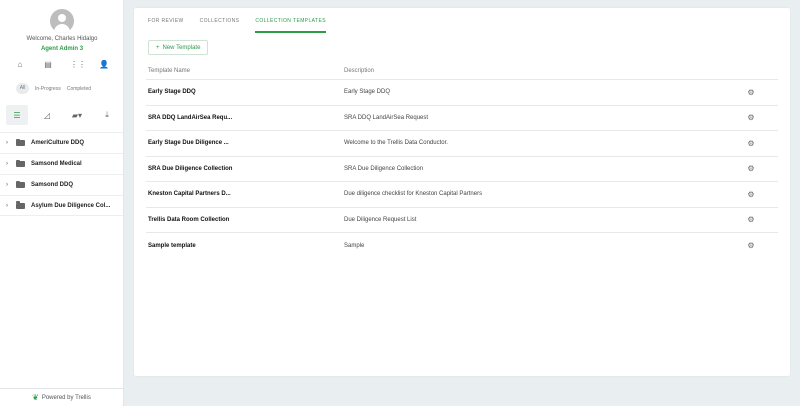 The height and width of the screenshot is (406, 800). Describe the element at coordinates (66, 397) in the screenshot. I see `powered-by-text: Powered by Trellis` at that location.